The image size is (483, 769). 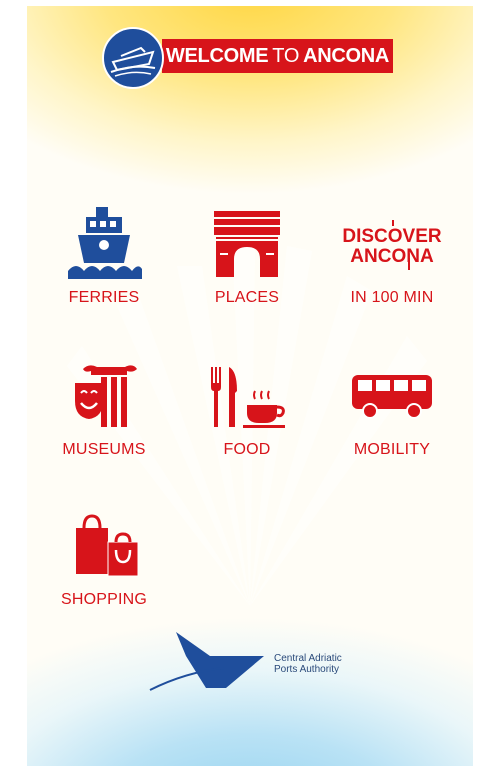 I want to click on welcome-banner: WELCOME TO ANCONA, so click(x=277, y=56).